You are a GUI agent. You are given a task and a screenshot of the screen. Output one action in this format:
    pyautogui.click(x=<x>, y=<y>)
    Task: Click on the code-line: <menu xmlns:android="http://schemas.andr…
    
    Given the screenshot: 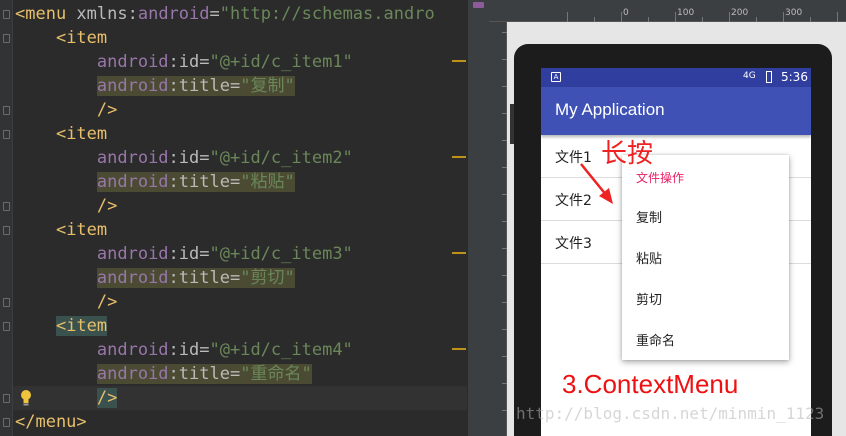 What is the action you would take?
    pyautogui.click(x=225, y=14)
    